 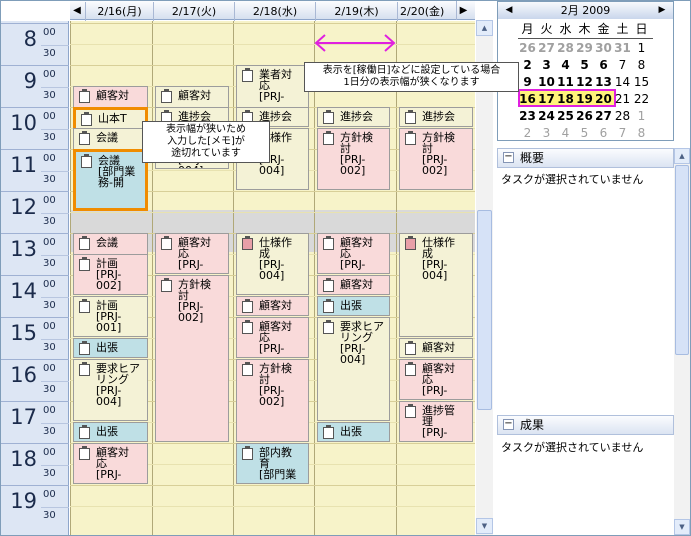 I want to click on event-title: 方針検 討 [PRJ- 002], so click(x=275, y=385).